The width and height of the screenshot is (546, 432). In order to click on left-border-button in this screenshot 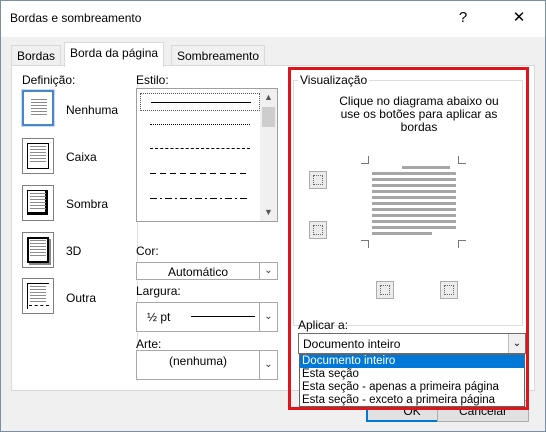, I will do `click(385, 290)`.